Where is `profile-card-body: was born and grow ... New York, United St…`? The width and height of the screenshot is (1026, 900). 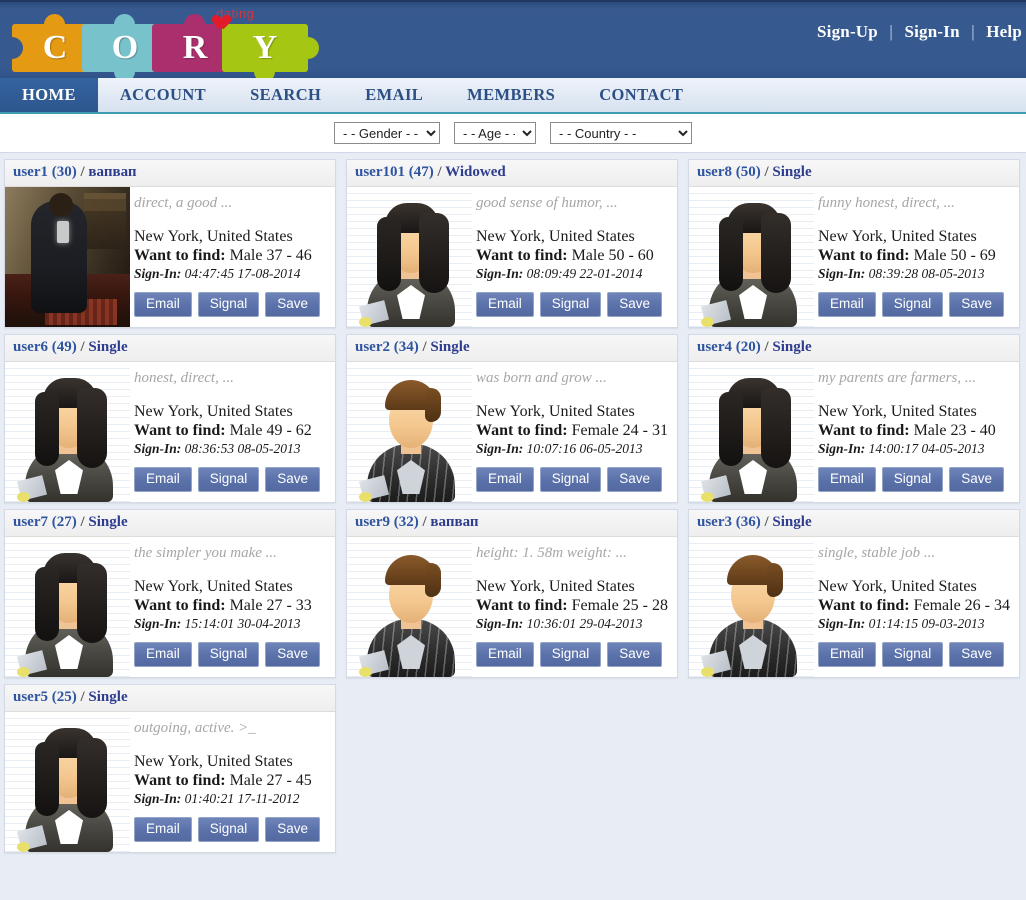 profile-card-body: was born and grow ... New York, United St… is located at coordinates (512, 432).